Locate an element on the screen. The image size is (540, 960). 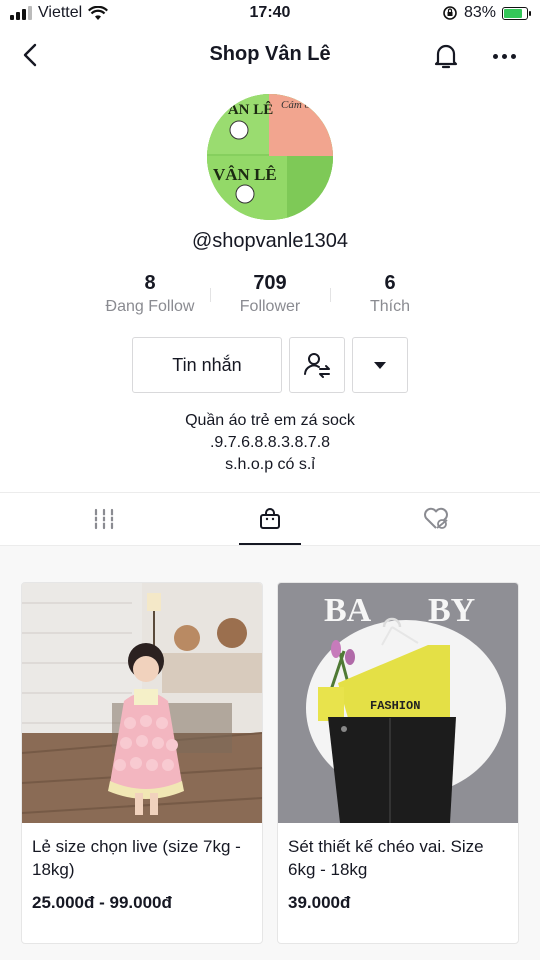
stat-following: 8 Đang Follow is located at coordinates (150, 294).